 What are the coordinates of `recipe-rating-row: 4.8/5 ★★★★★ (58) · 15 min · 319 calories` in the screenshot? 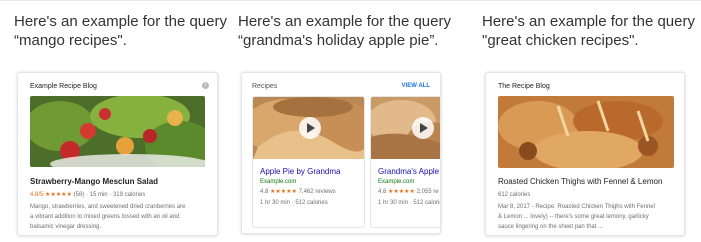 It's located at (87, 195).